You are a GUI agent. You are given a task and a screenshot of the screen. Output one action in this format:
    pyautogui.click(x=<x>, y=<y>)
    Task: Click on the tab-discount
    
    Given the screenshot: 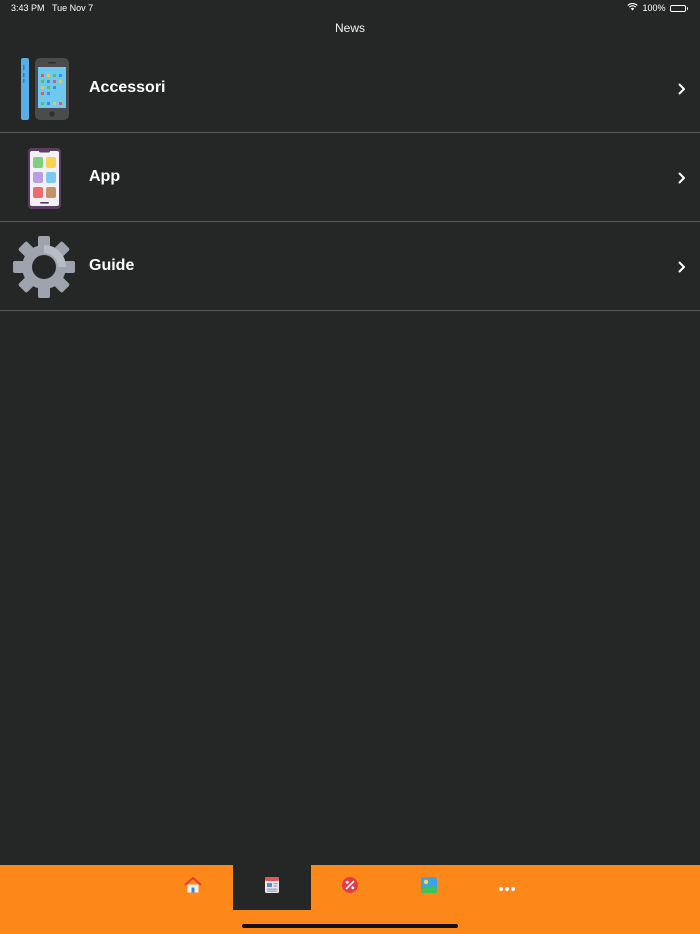 What is the action you would take?
    pyautogui.click(x=350, y=887)
    